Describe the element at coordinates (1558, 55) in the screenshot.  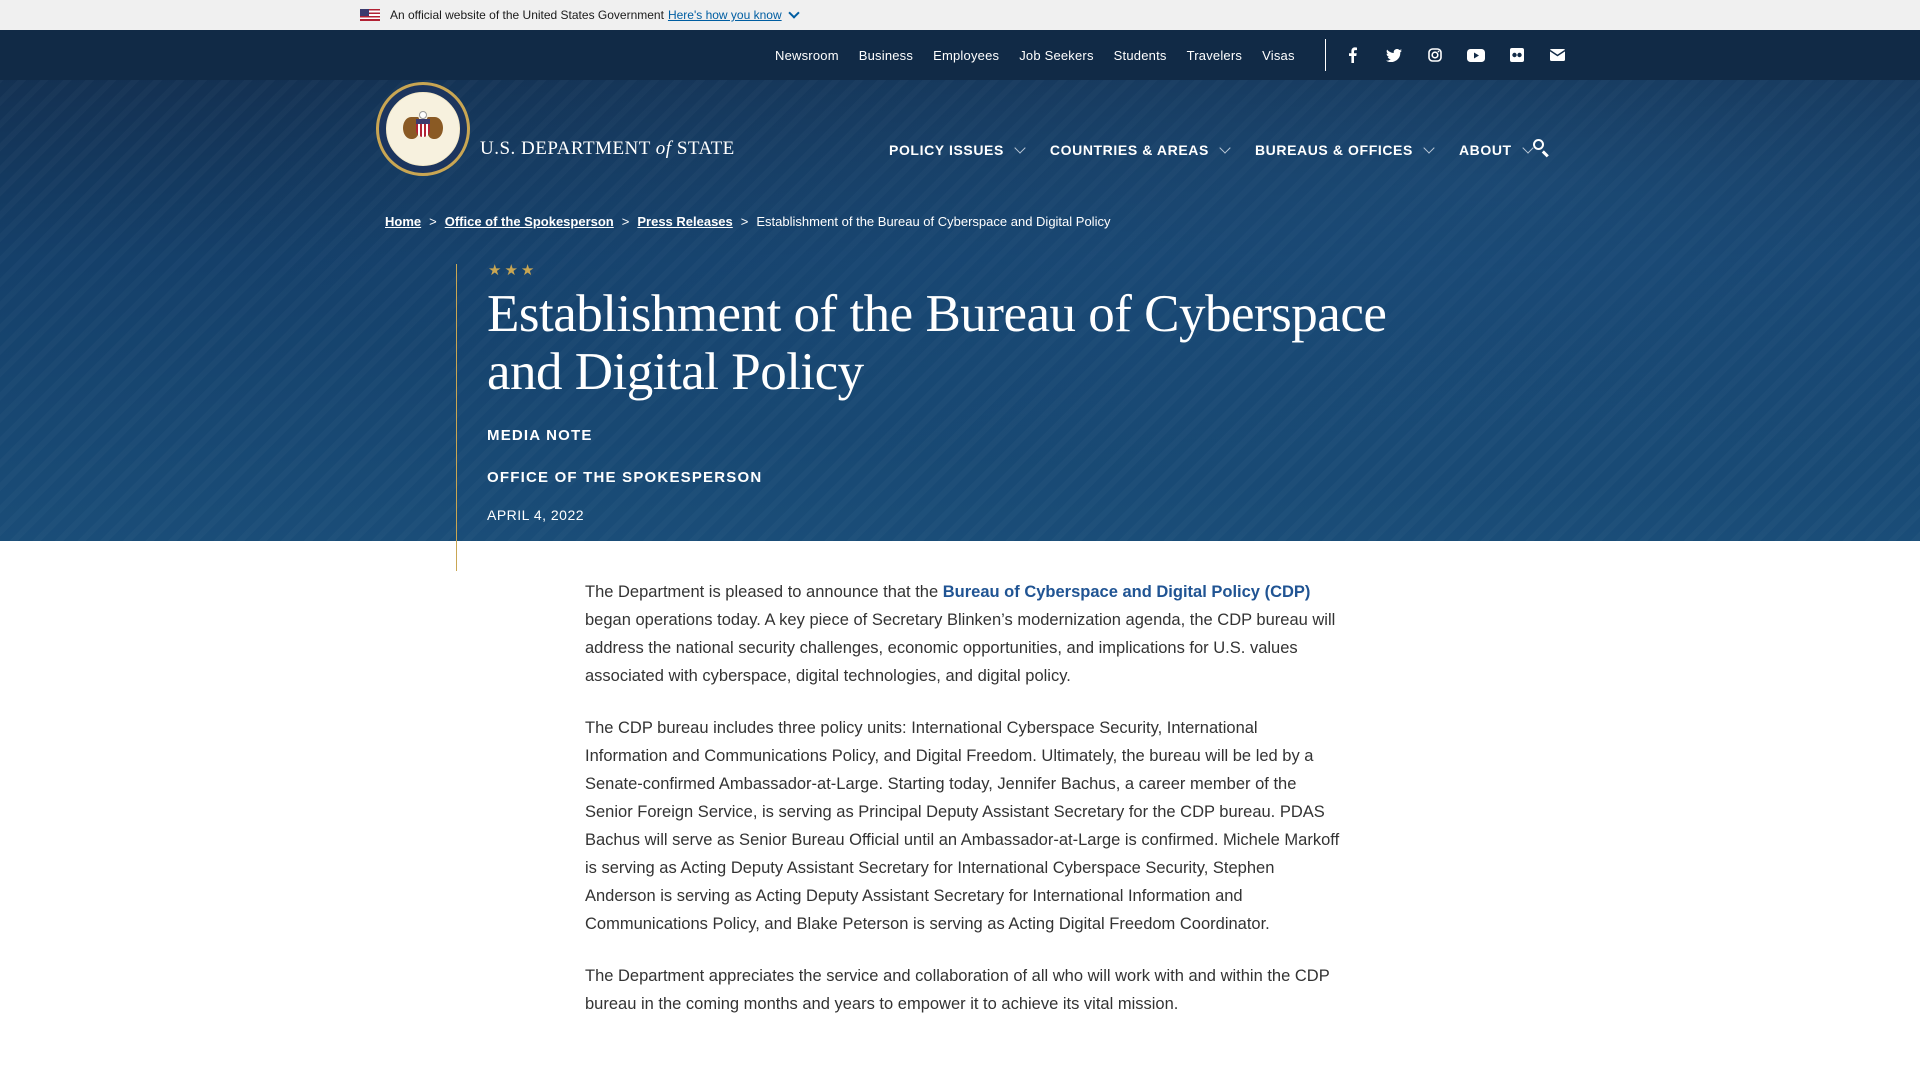
I see `email-icon` at that location.